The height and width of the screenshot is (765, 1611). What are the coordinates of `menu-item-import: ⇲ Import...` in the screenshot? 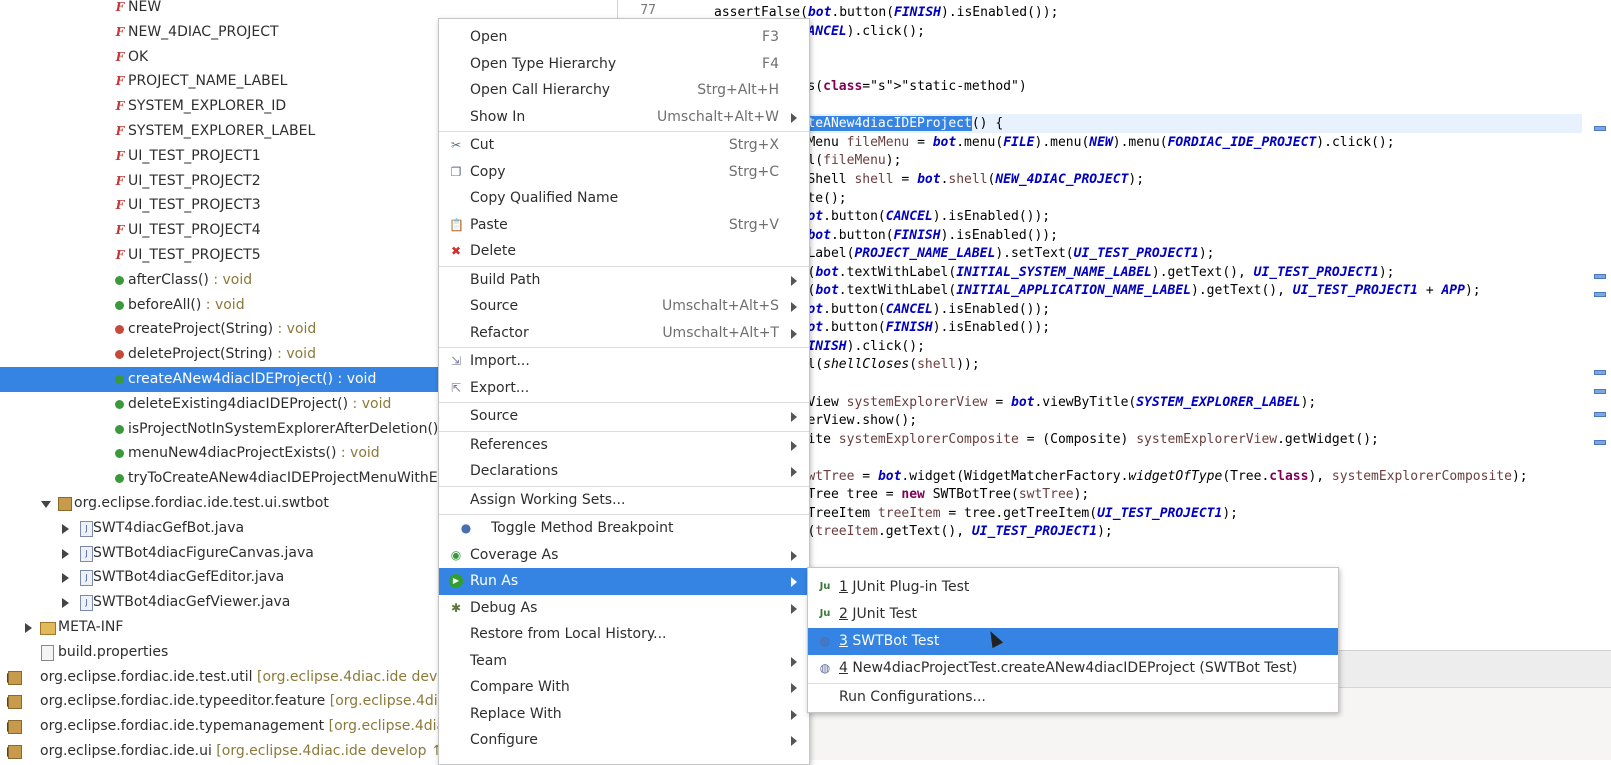 It's located at (624, 361).